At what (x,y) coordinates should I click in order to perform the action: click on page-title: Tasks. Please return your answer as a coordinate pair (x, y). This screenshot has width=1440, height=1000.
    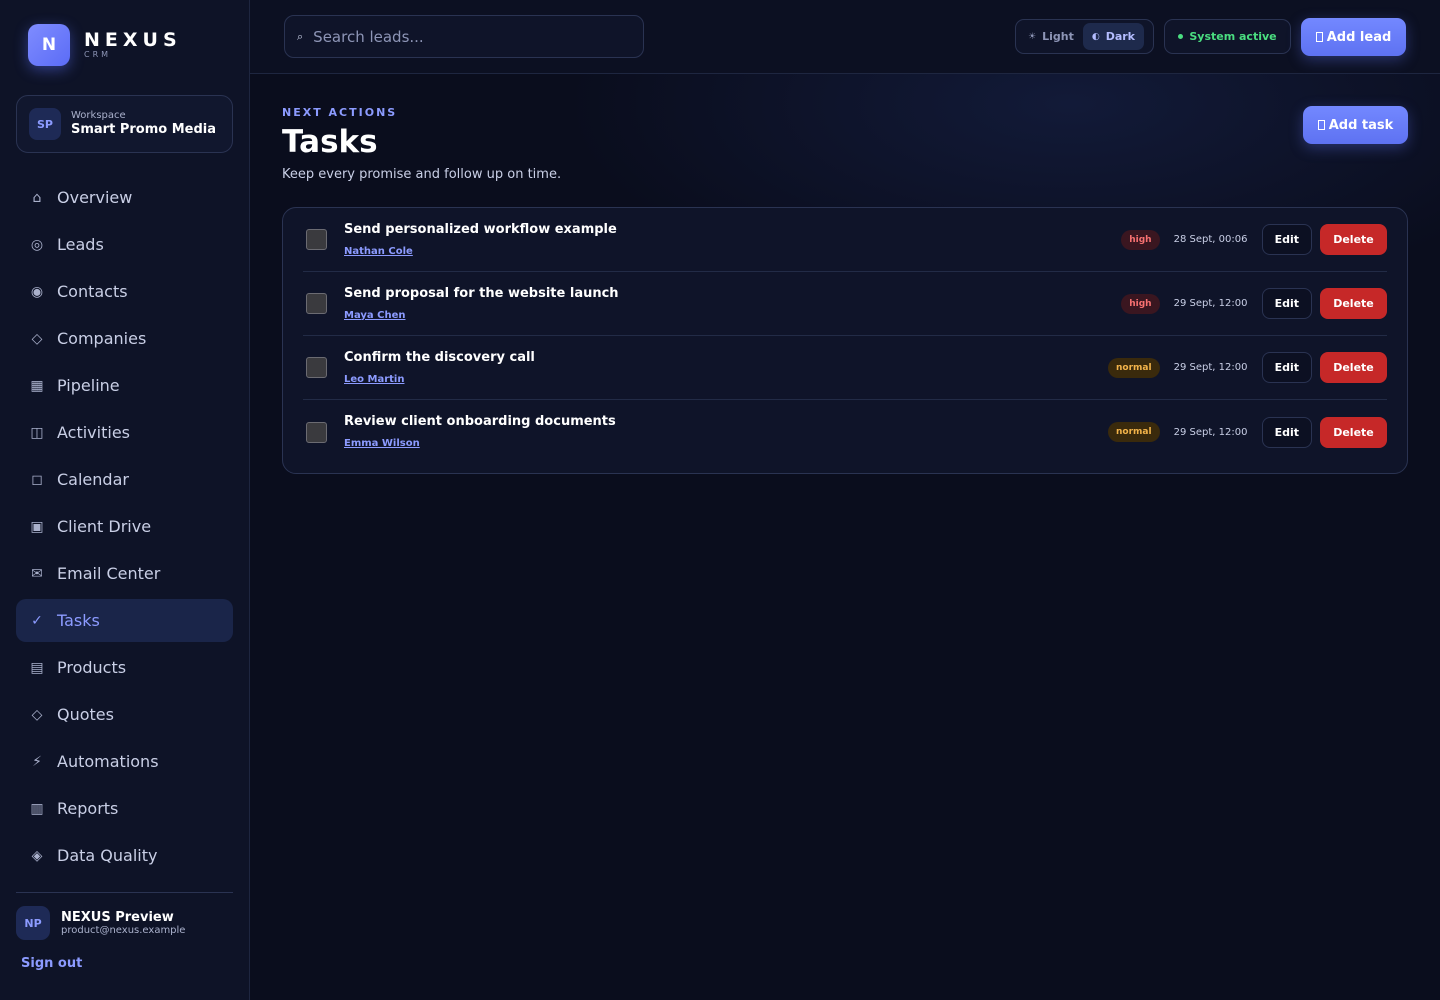
    Looking at the image, I should click on (330, 142).